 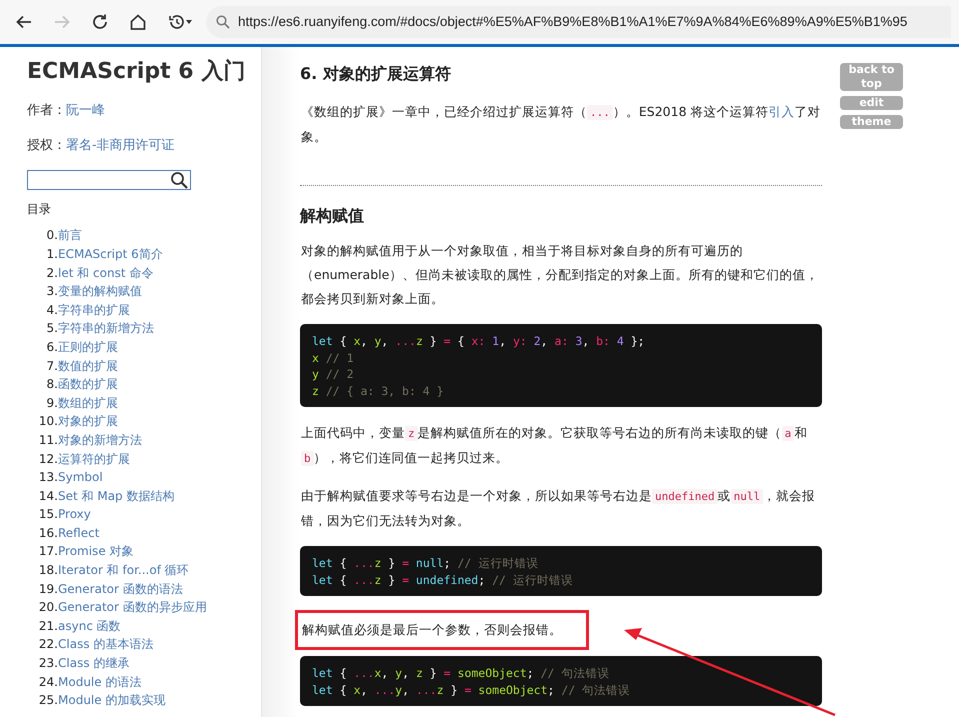 I want to click on toc-link: Symbol, so click(x=80, y=477).